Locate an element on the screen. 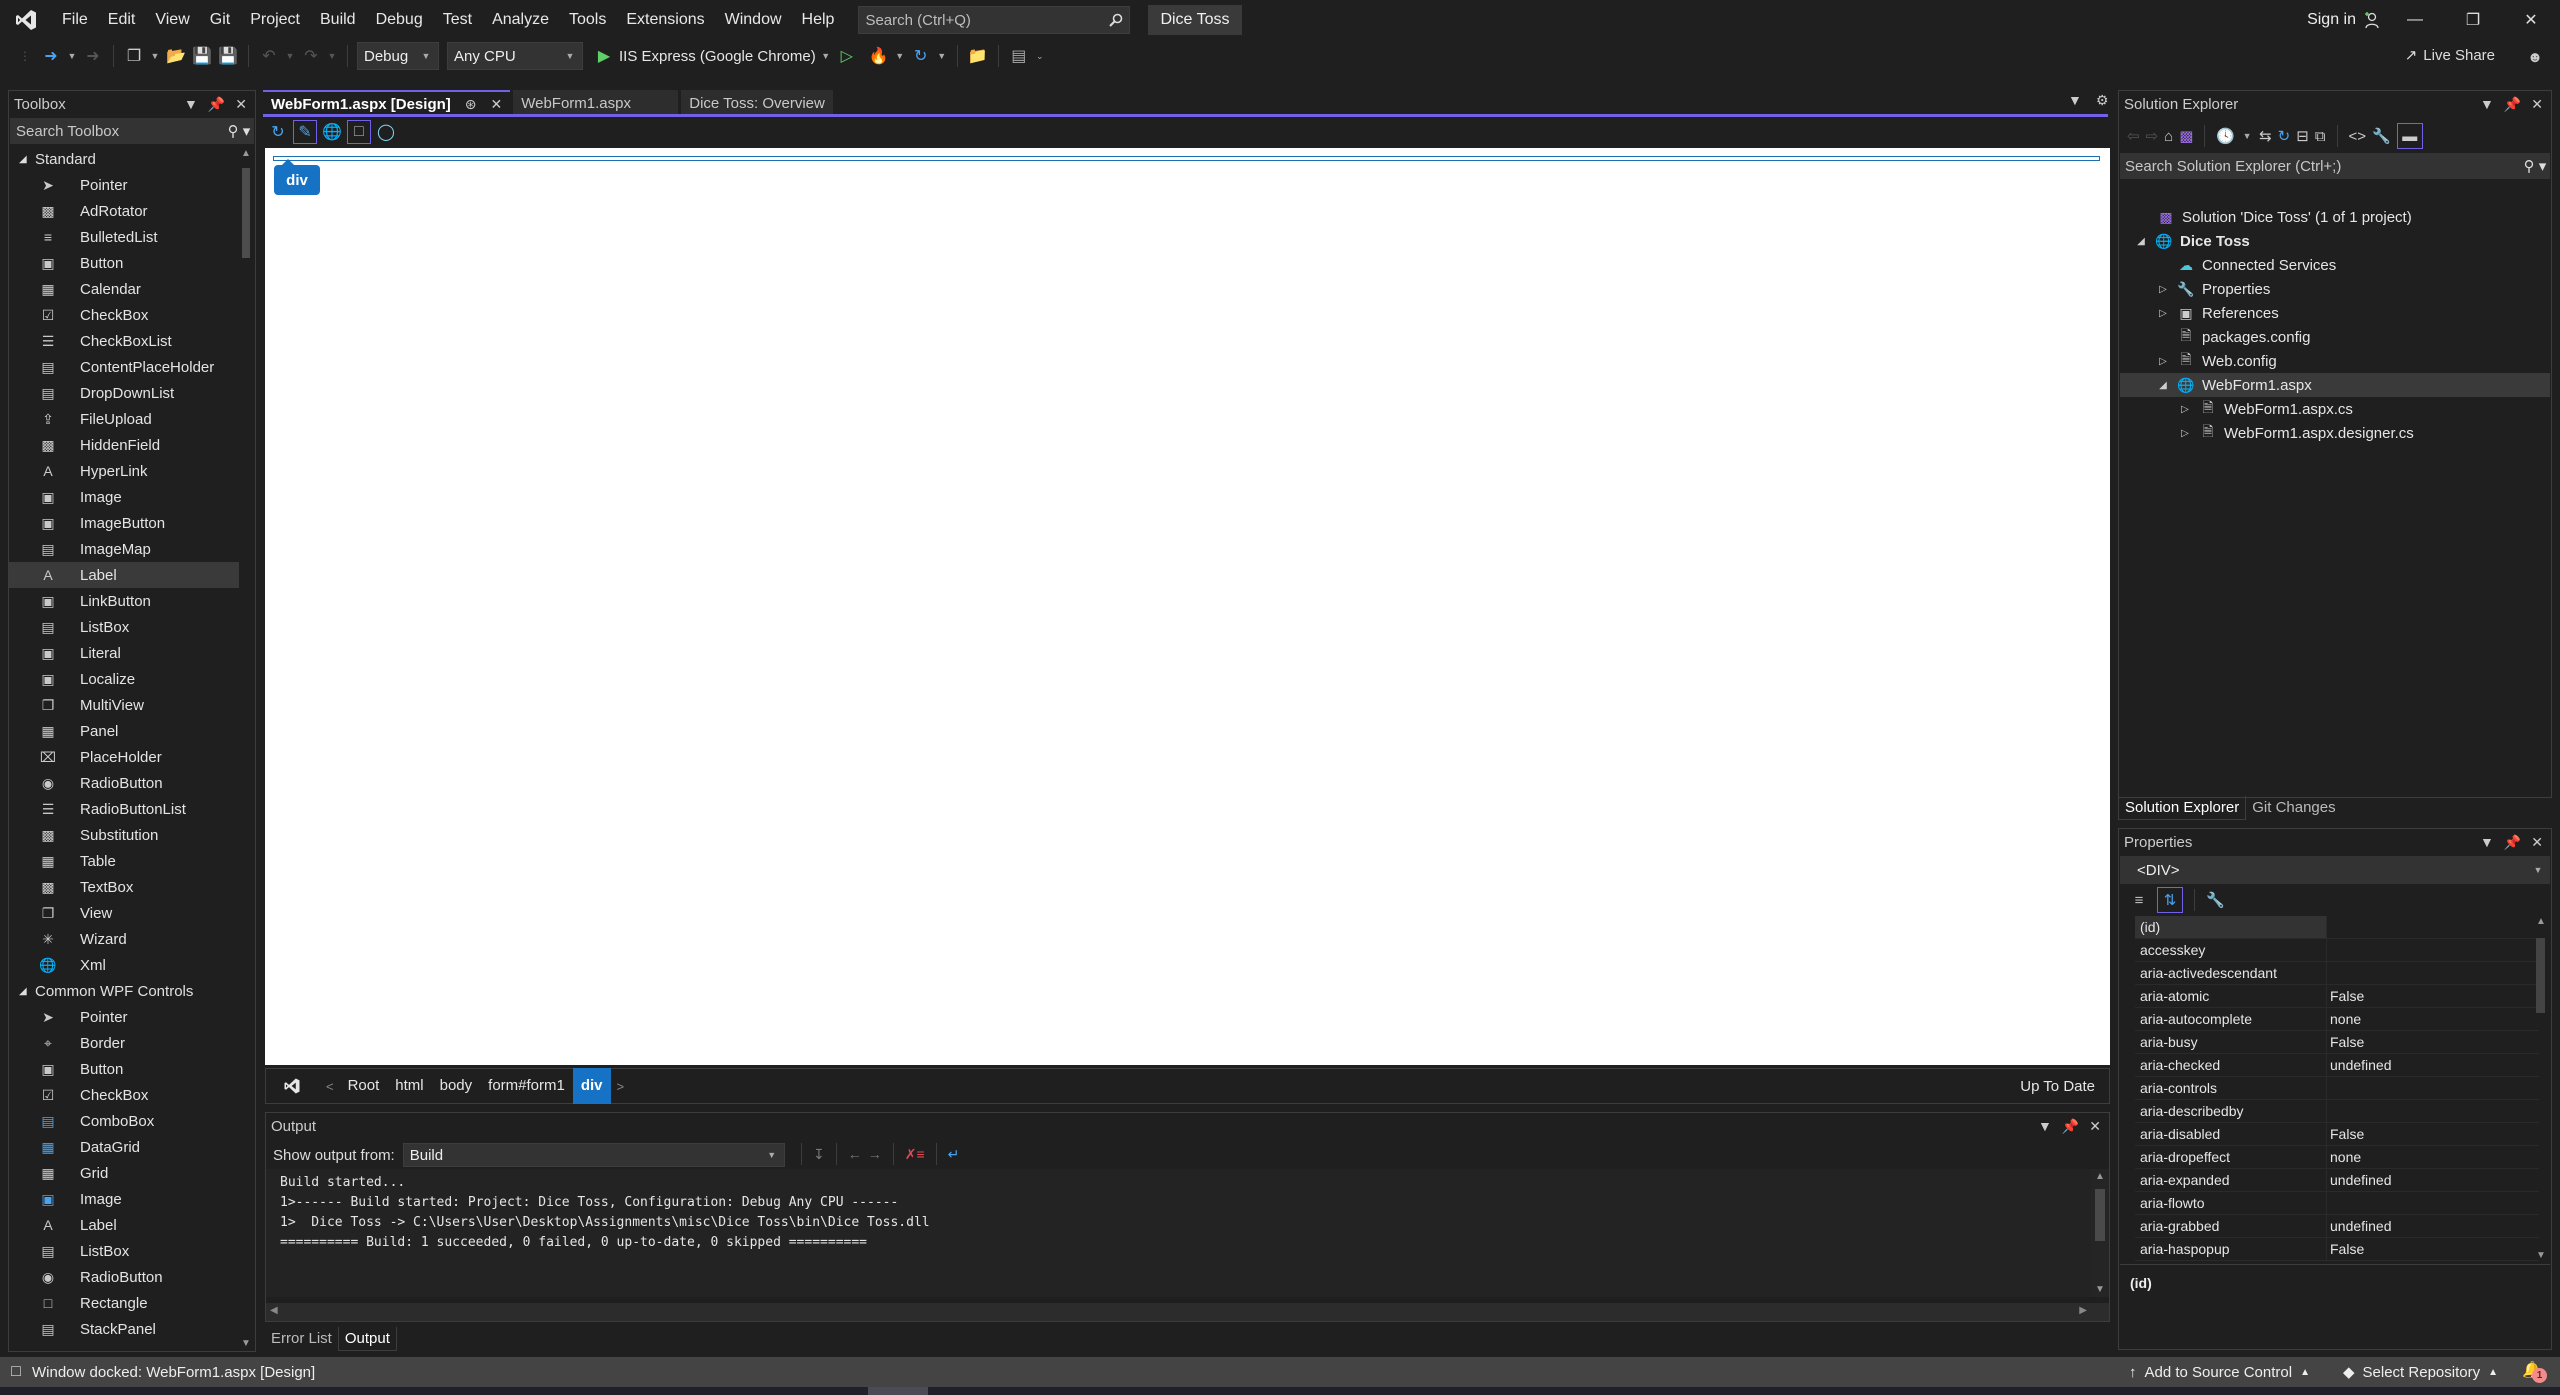 The width and height of the screenshot is (2560, 1395). scroll-up-icon: ▲ is located at coordinates (2541, 921).